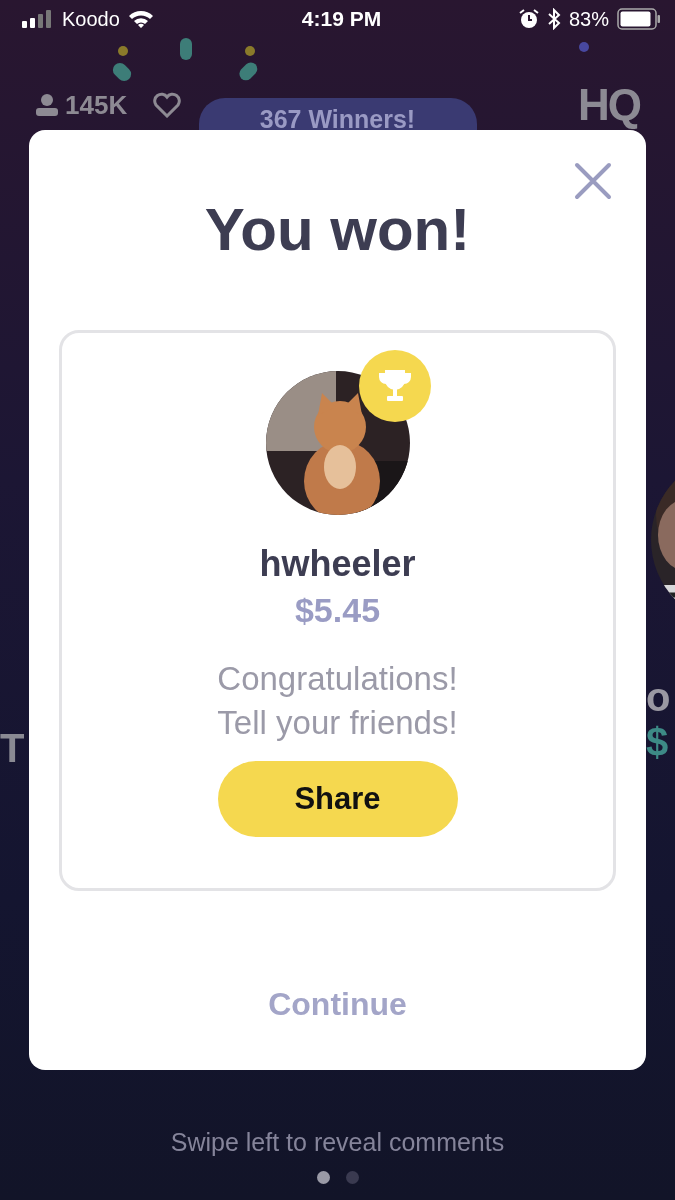 Image resolution: width=675 pixels, height=1200 pixels. I want to click on dialog-title: You won!, so click(337, 230).